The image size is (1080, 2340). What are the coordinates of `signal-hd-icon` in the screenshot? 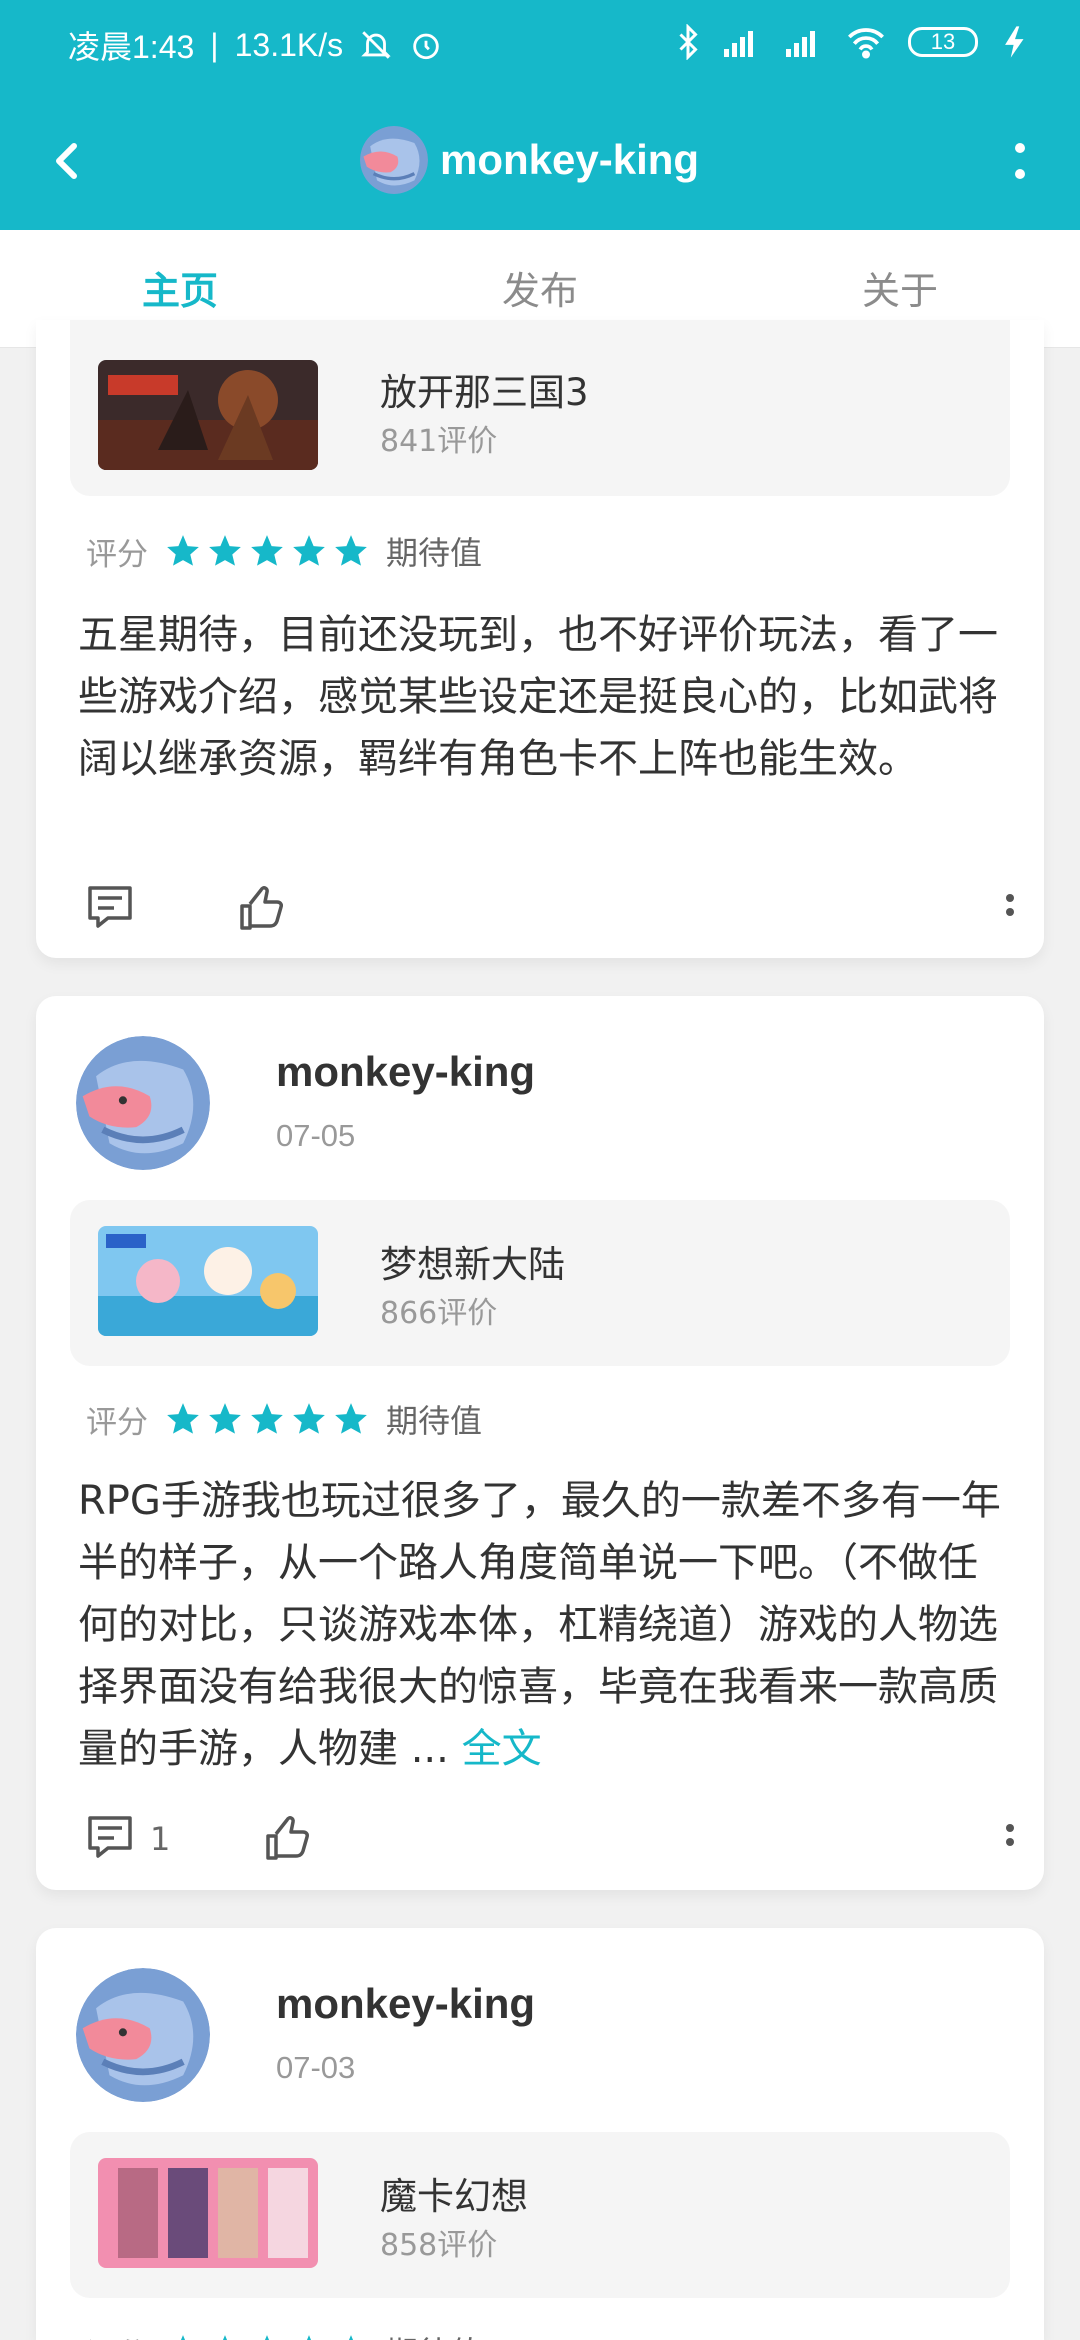 It's located at (738, 44).